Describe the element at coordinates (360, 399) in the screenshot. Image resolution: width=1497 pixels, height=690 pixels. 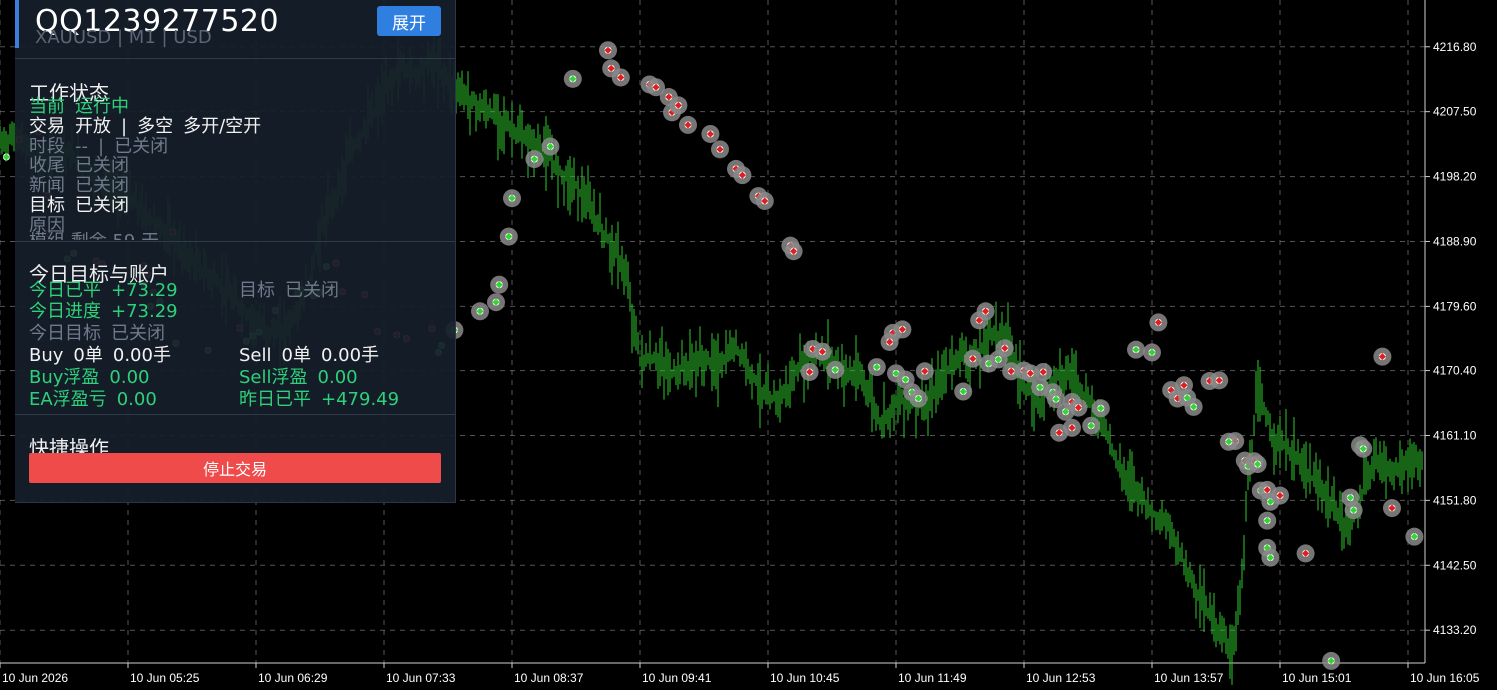
I see `yesterday-value: +479.49` at that location.